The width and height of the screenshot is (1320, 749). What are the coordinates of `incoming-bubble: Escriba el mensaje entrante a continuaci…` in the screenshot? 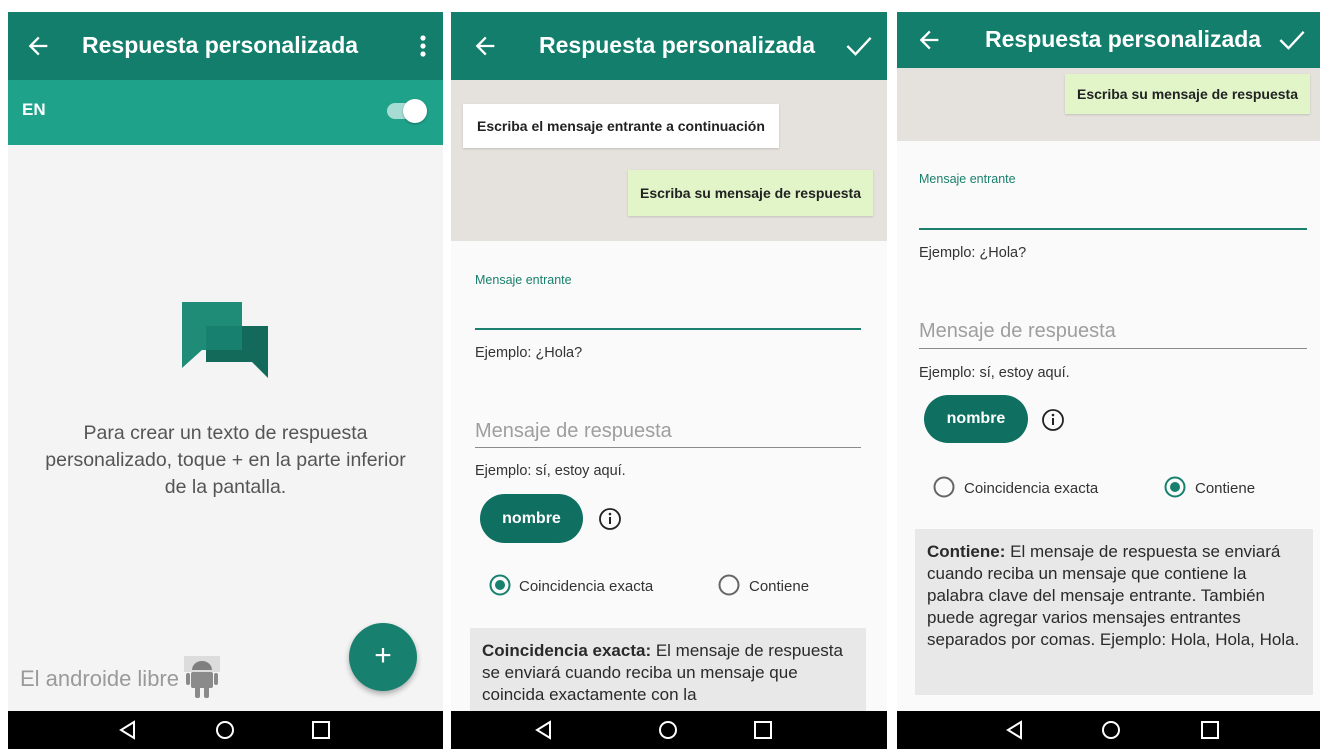 It's located at (621, 126).